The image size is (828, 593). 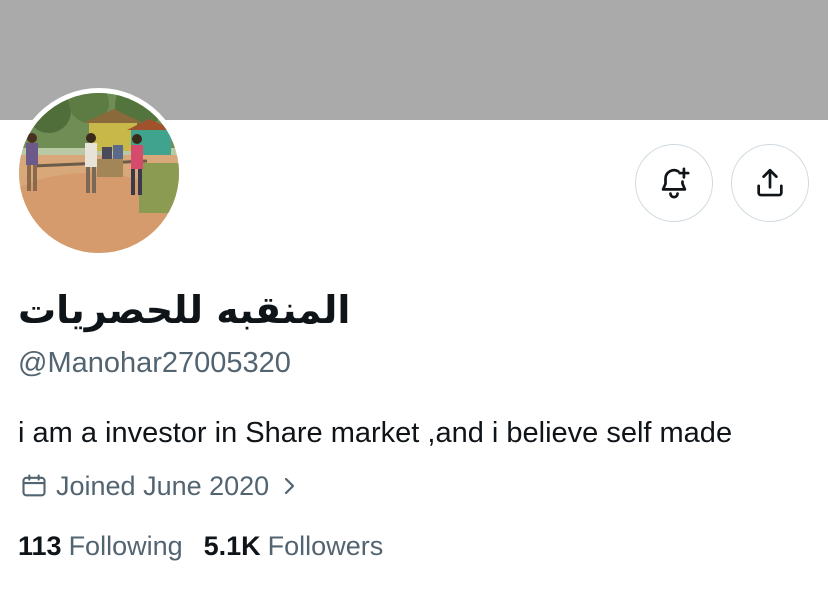 What do you see at coordinates (163, 485) in the screenshot?
I see `joined-date-text: Joined June 2020` at bounding box center [163, 485].